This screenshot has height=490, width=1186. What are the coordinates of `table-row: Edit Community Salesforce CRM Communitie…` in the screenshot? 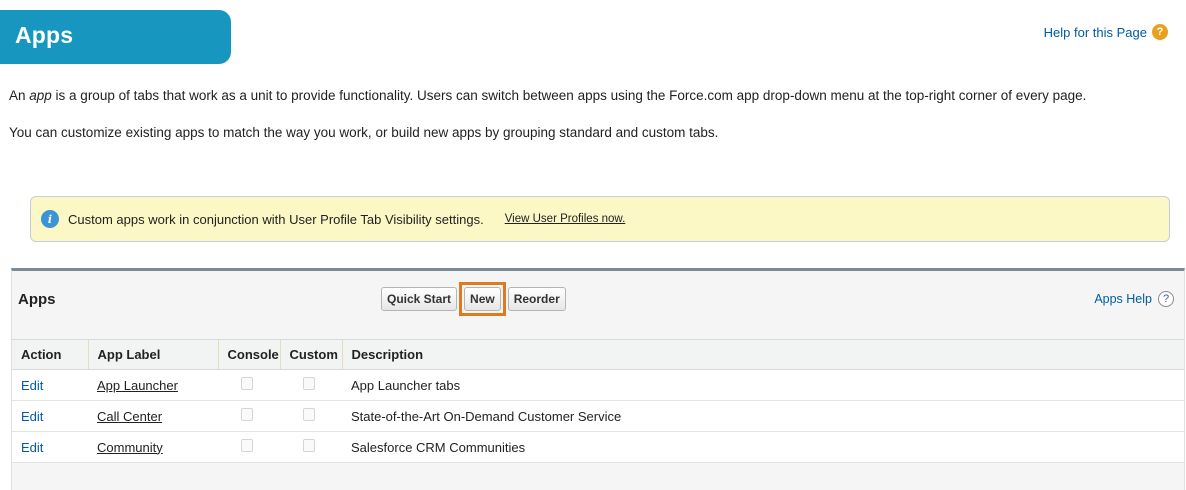 It's located at (598, 447).